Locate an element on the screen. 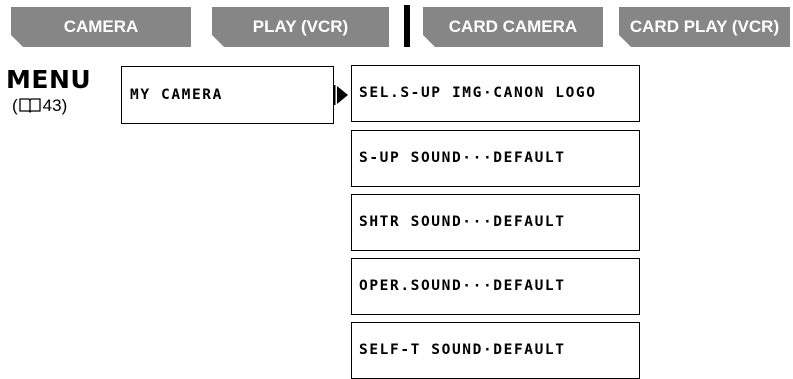 This screenshot has height=379, width=793. setting-start-up-sound: S-UP SOUND···DEFAULT is located at coordinates (495, 158).